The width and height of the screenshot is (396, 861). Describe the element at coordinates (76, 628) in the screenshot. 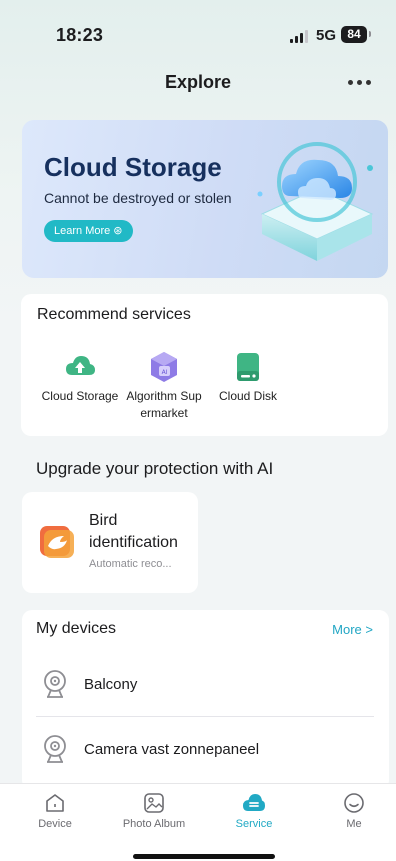

I see `my-devices-title: My devices` at that location.